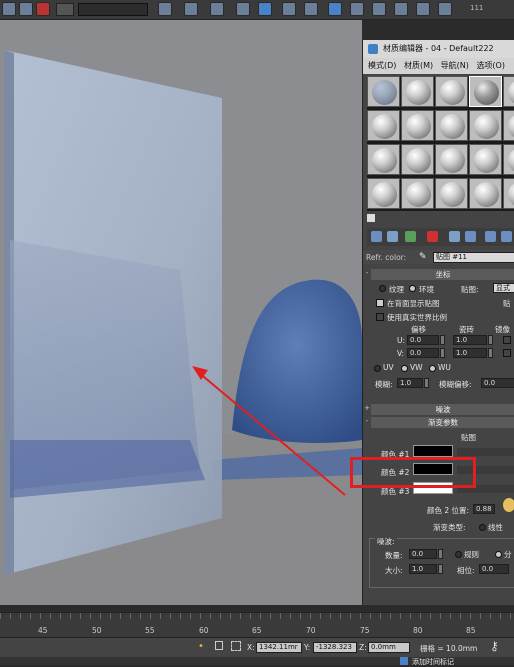 The height and width of the screenshot is (667, 514). Describe the element at coordinates (432, 368) in the screenshot. I see `wu-radio` at that location.